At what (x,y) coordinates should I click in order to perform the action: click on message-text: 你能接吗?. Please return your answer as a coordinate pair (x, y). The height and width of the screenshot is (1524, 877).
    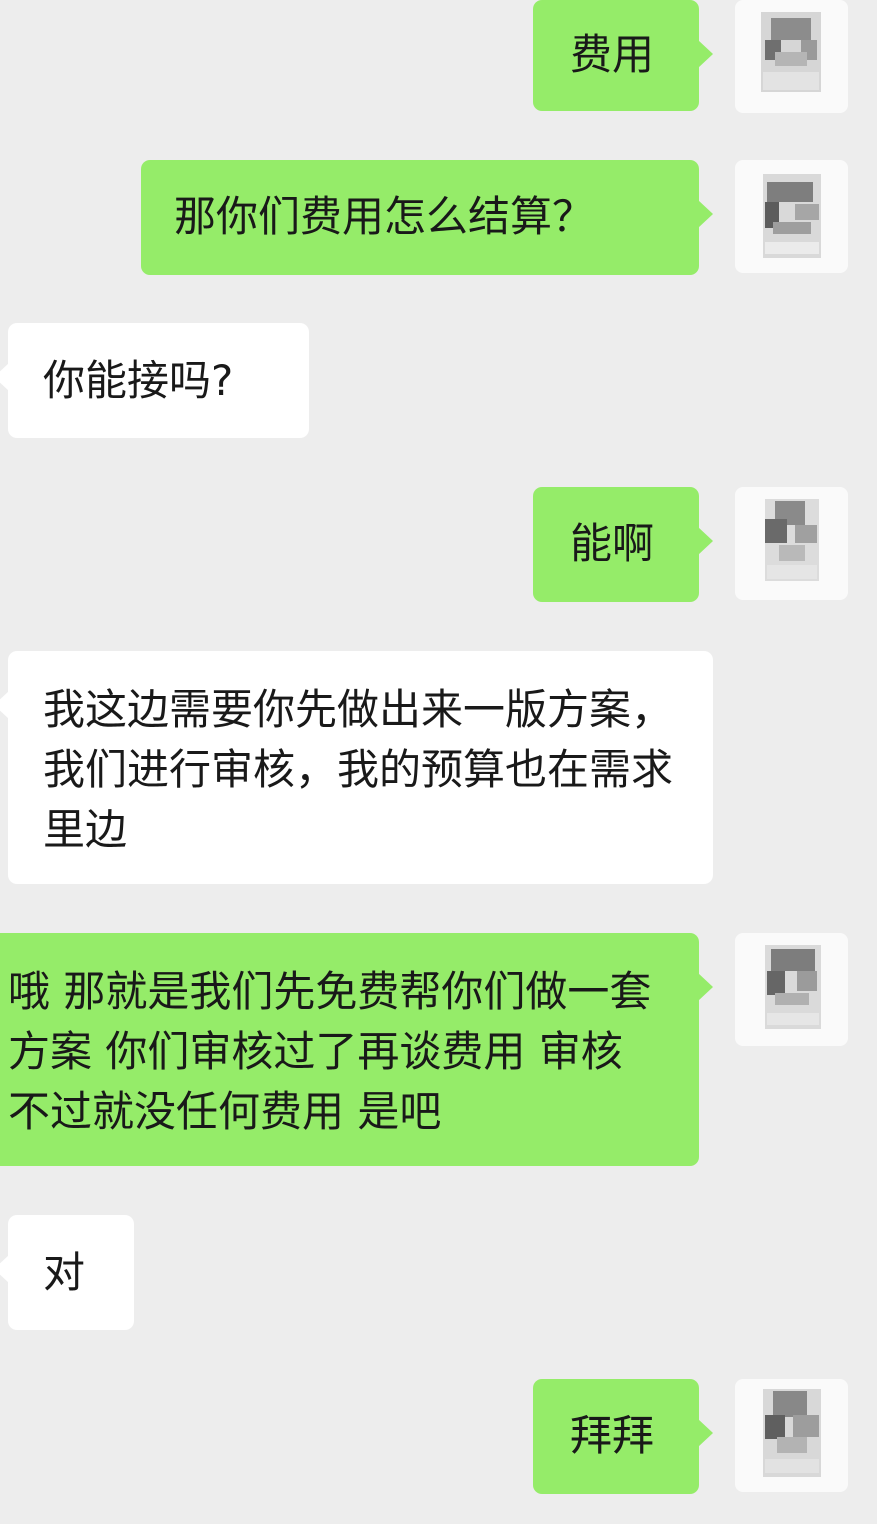
    Looking at the image, I should click on (138, 380).